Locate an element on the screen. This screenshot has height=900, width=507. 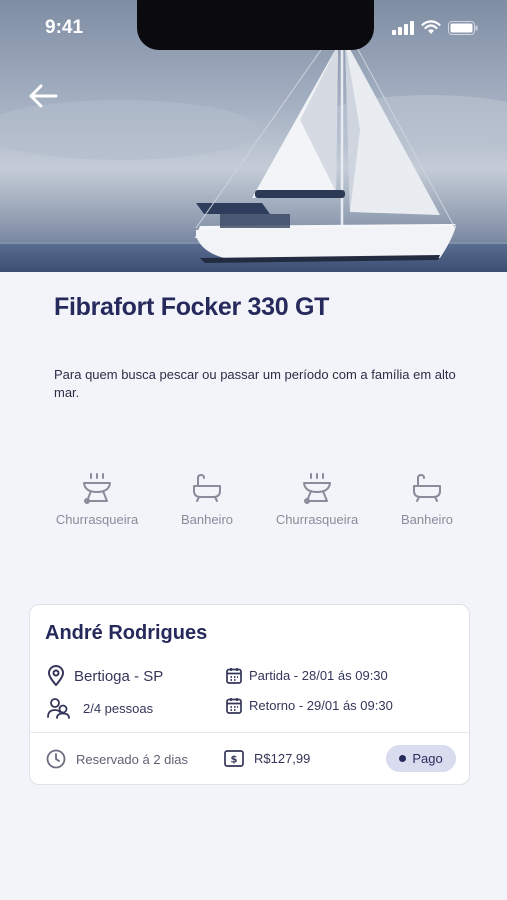
status-badge: Pago is located at coordinates (421, 758).